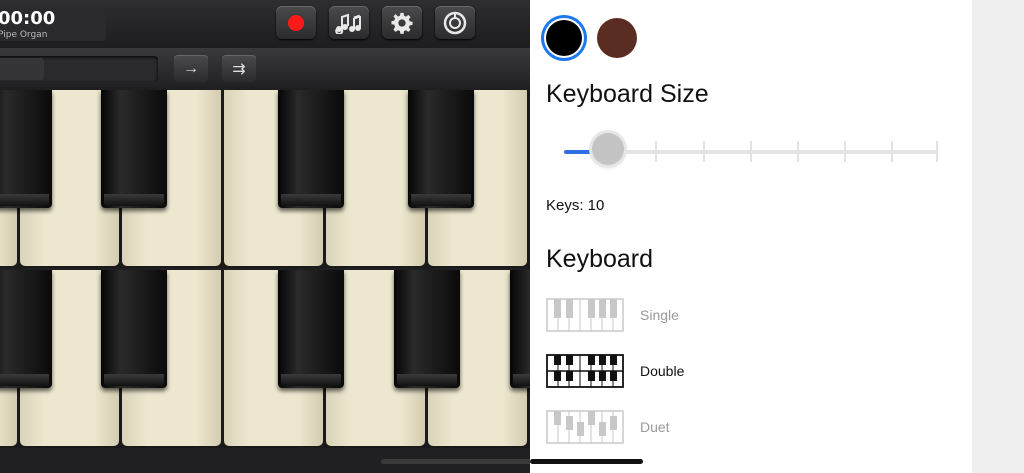 The image size is (1024, 473). I want to click on settings-button, so click(402, 22).